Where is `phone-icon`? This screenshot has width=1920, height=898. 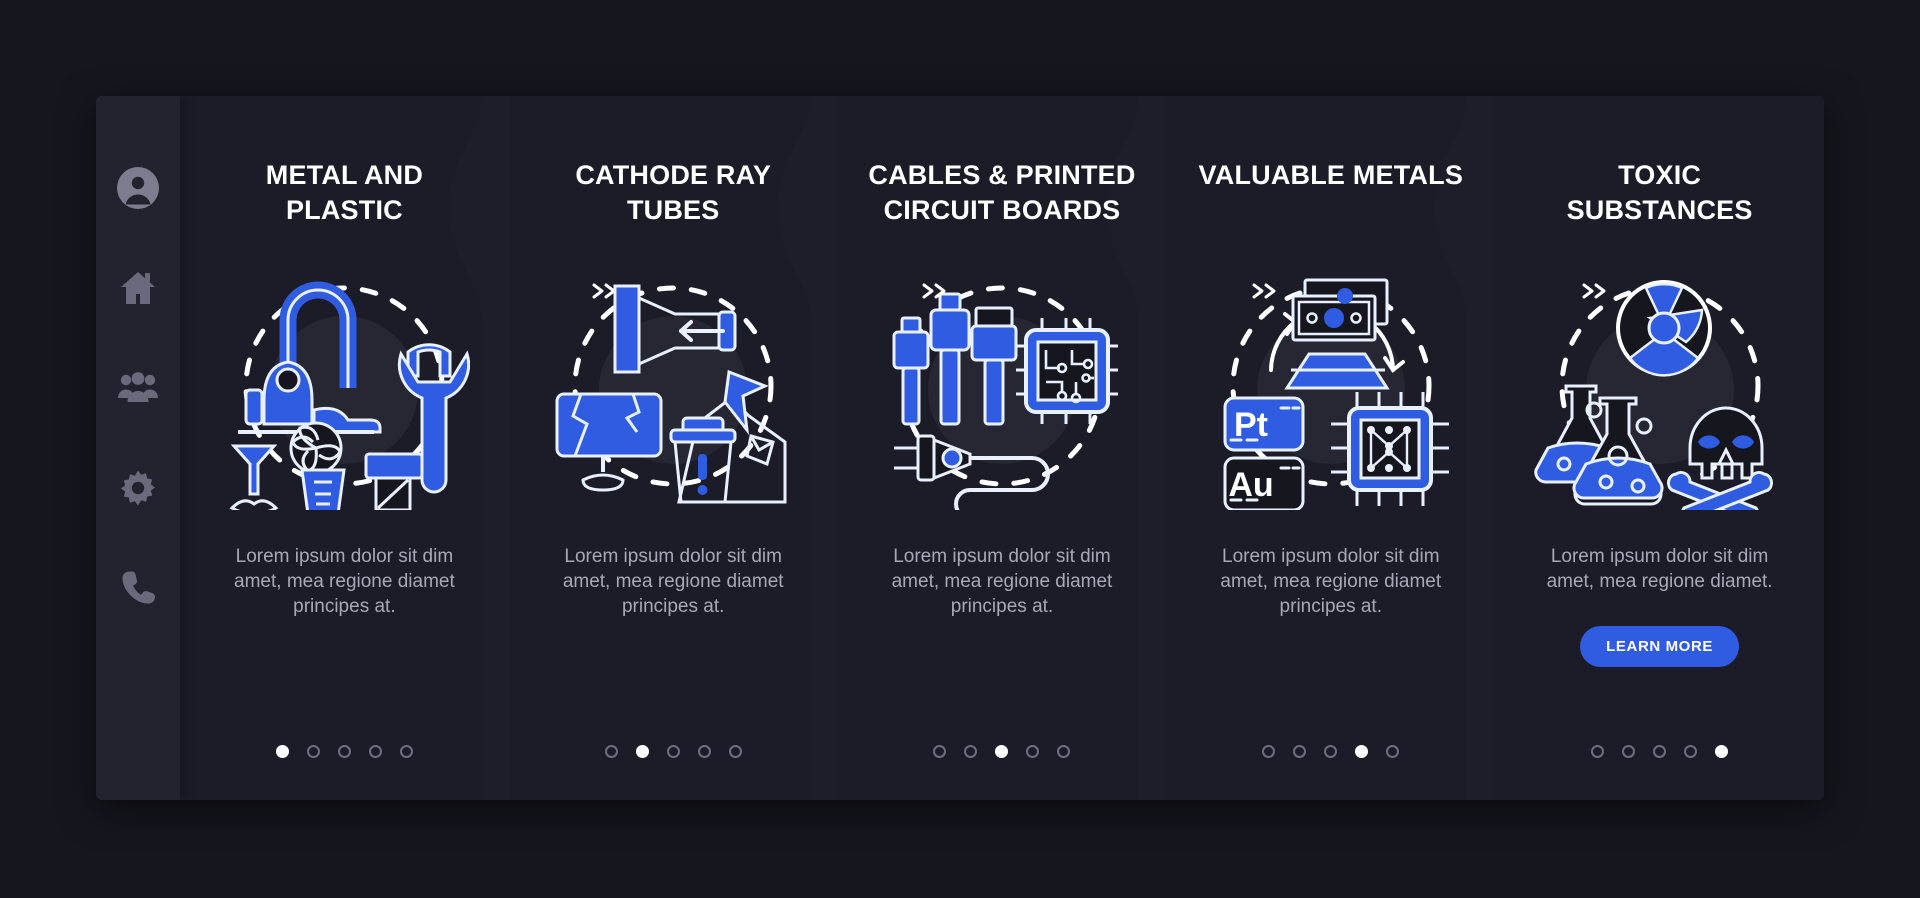 phone-icon is located at coordinates (138, 588).